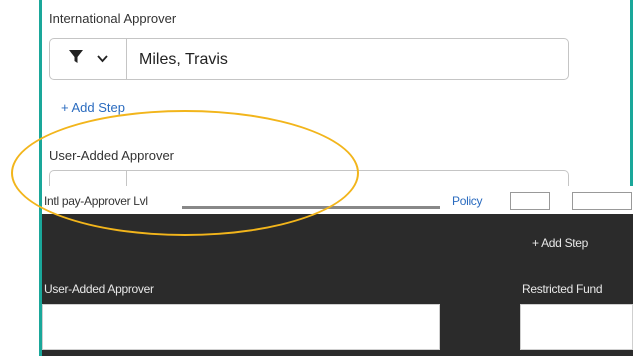 Image resolution: width=636 pixels, height=360 pixels. Describe the element at coordinates (576, 327) in the screenshot. I see `restricted-fund-input` at that location.